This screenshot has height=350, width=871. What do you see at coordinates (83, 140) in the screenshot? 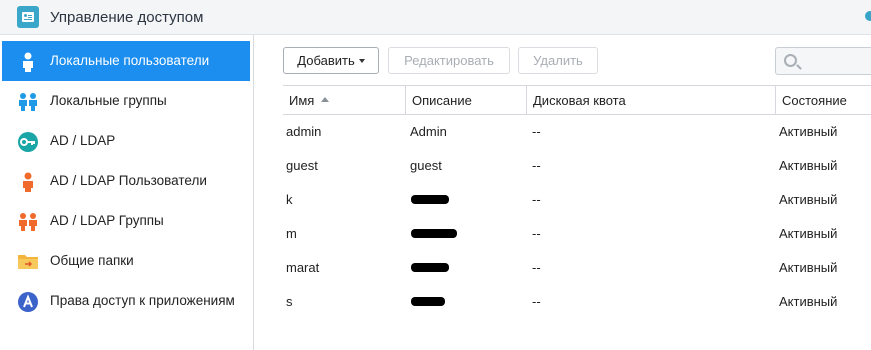
I see `sidebar-item-label: AD / LDAP` at bounding box center [83, 140].